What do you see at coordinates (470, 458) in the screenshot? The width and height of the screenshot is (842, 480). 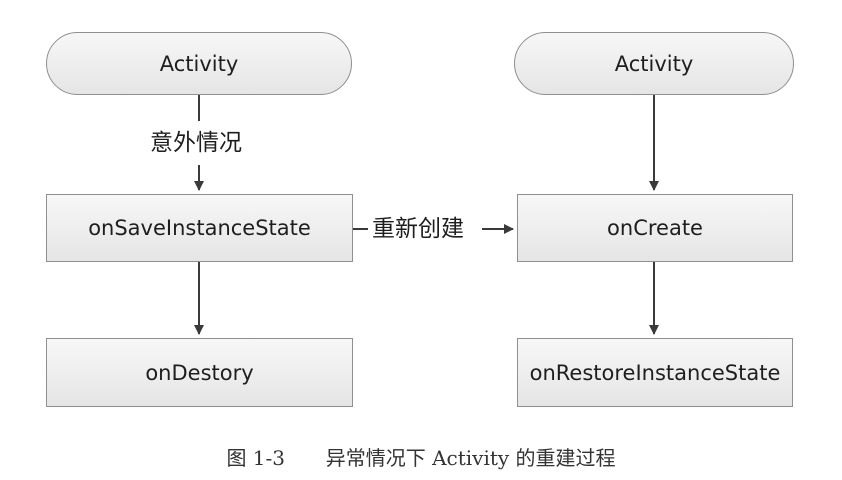 I see `figure-title: 异常情况下 Activity 的重建过程` at bounding box center [470, 458].